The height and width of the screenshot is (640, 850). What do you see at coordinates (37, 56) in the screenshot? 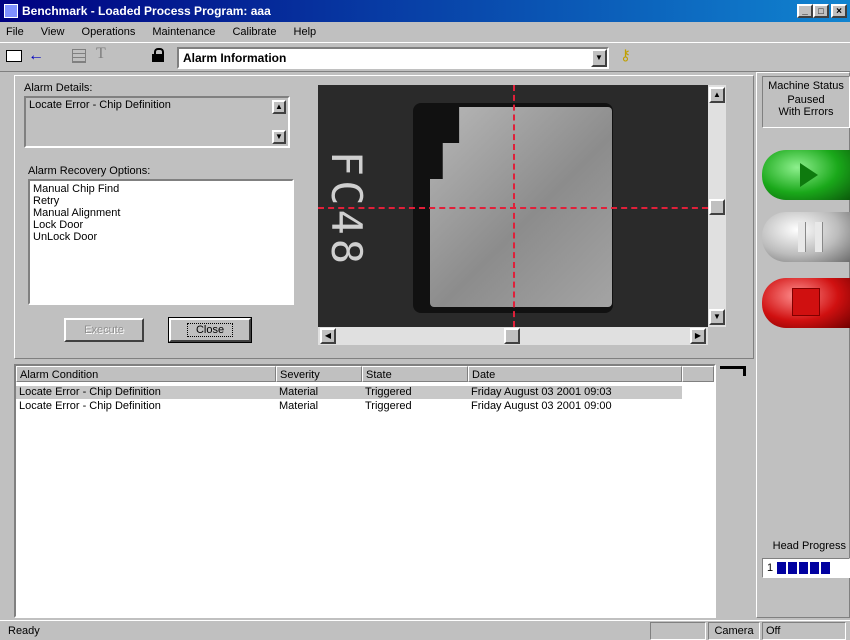
I see `back-arrow-icon: ←` at bounding box center [37, 56].